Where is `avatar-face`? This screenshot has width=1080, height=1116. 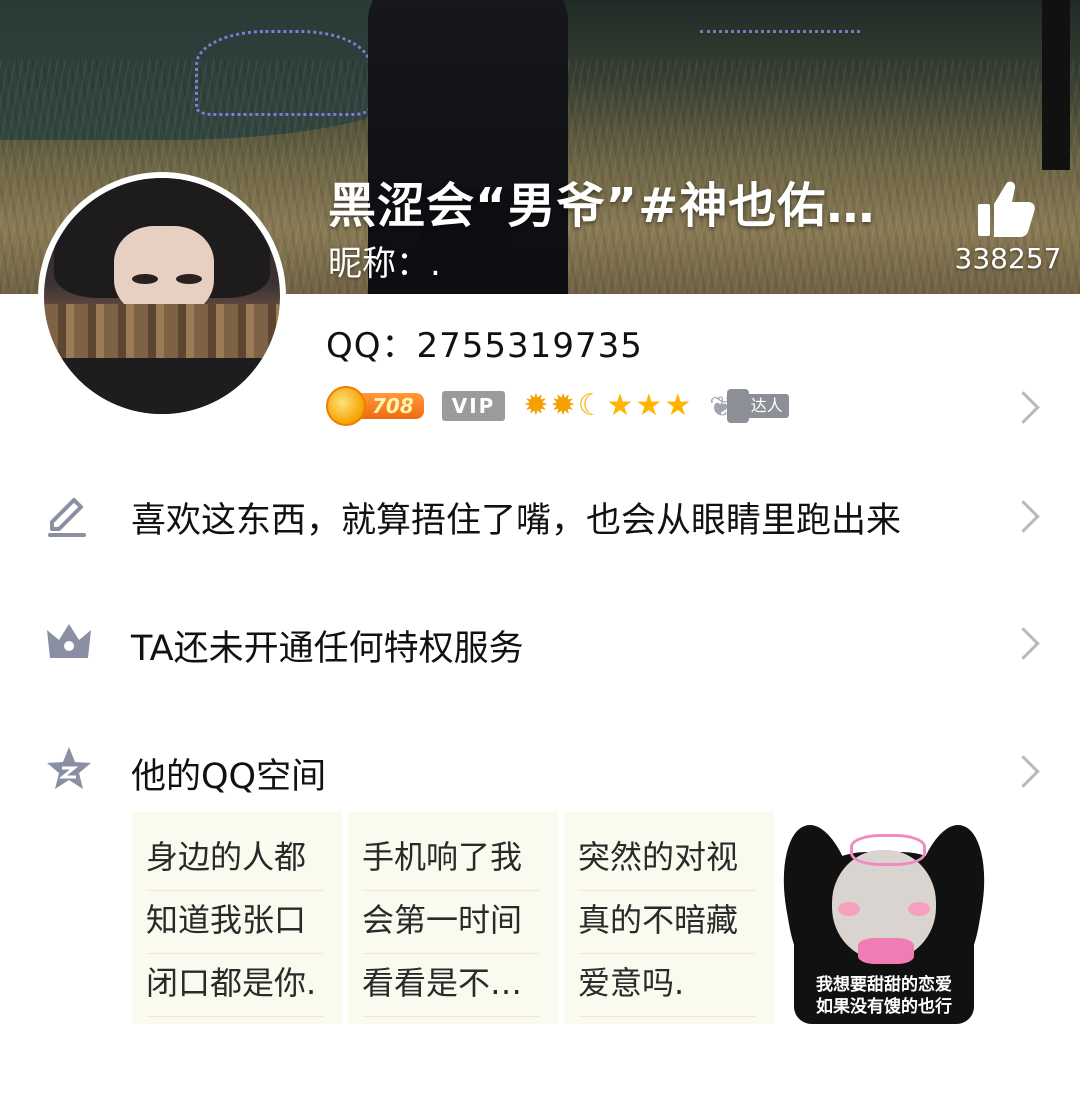 avatar-face is located at coordinates (164, 271).